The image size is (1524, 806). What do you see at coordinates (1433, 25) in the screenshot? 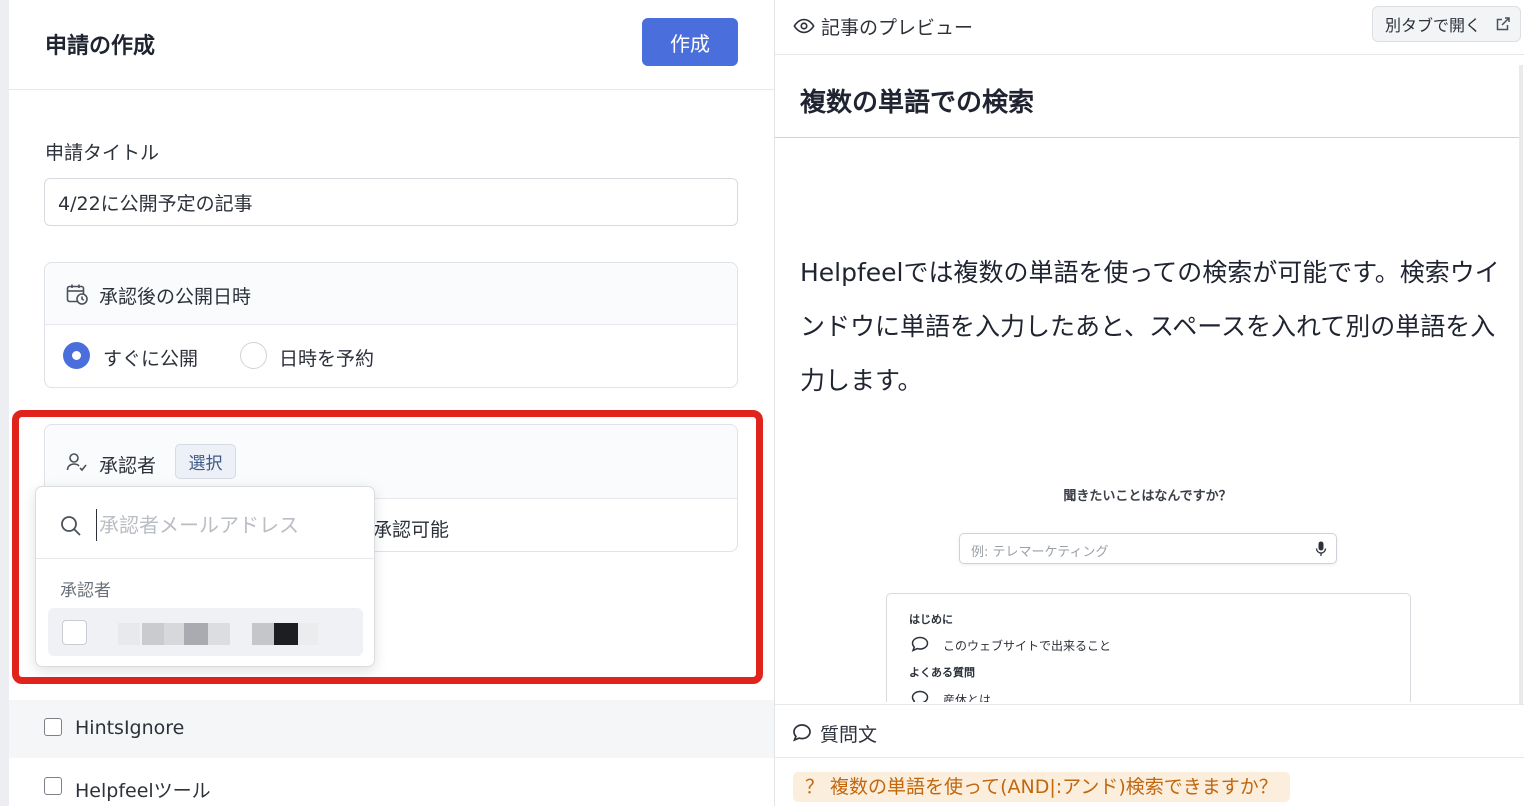
I see `open-in-new-tab-label: 別タブで開く` at bounding box center [1433, 25].